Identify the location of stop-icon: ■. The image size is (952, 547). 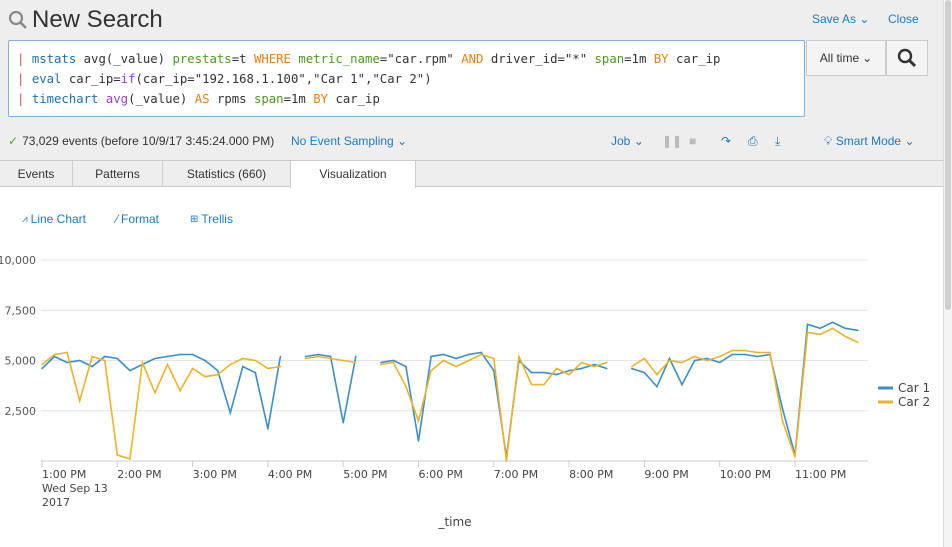
(692, 141).